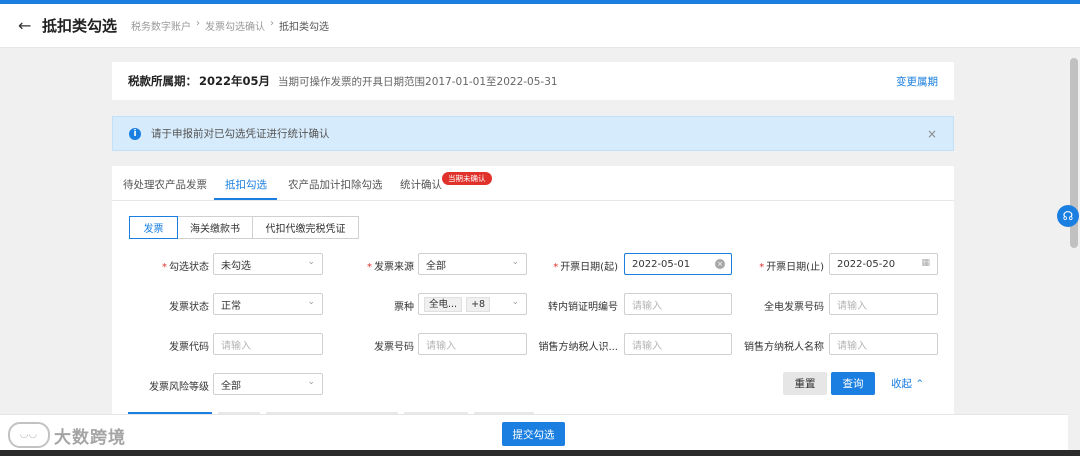 This screenshot has height=456, width=1080. What do you see at coordinates (883, 344) in the screenshot?
I see `seller-name-input: 请输入` at bounding box center [883, 344].